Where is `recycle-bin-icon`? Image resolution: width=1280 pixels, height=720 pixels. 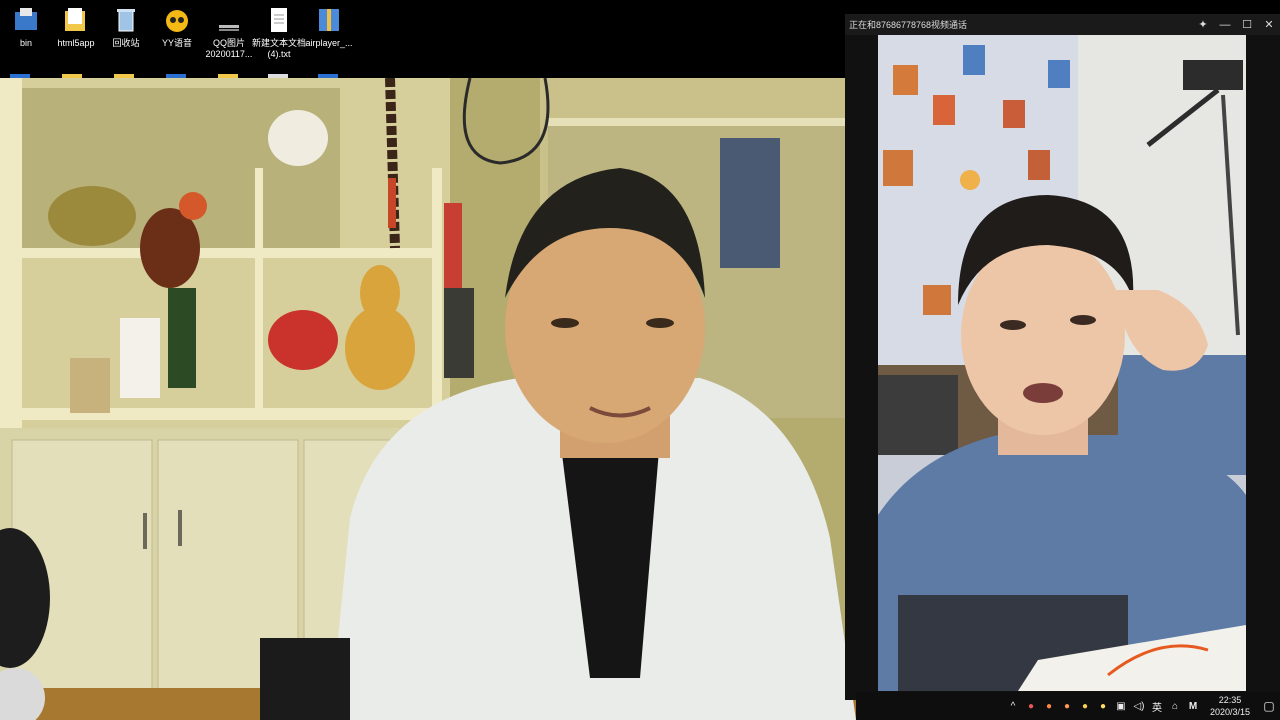
recycle-bin-icon is located at coordinates (126, 20).